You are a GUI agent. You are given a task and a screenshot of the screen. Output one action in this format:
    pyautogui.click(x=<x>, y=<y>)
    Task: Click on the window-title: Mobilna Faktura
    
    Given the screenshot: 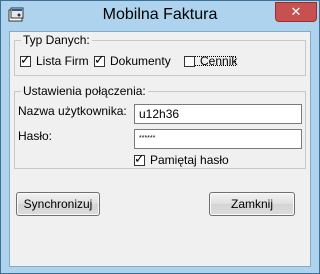 What is the action you would take?
    pyautogui.click(x=160, y=14)
    